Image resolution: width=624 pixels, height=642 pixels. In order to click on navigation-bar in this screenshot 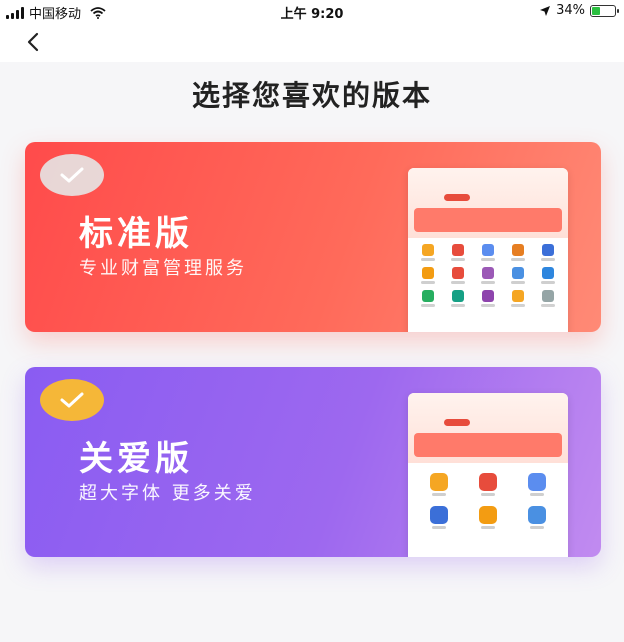, I will do `click(312, 42)`.